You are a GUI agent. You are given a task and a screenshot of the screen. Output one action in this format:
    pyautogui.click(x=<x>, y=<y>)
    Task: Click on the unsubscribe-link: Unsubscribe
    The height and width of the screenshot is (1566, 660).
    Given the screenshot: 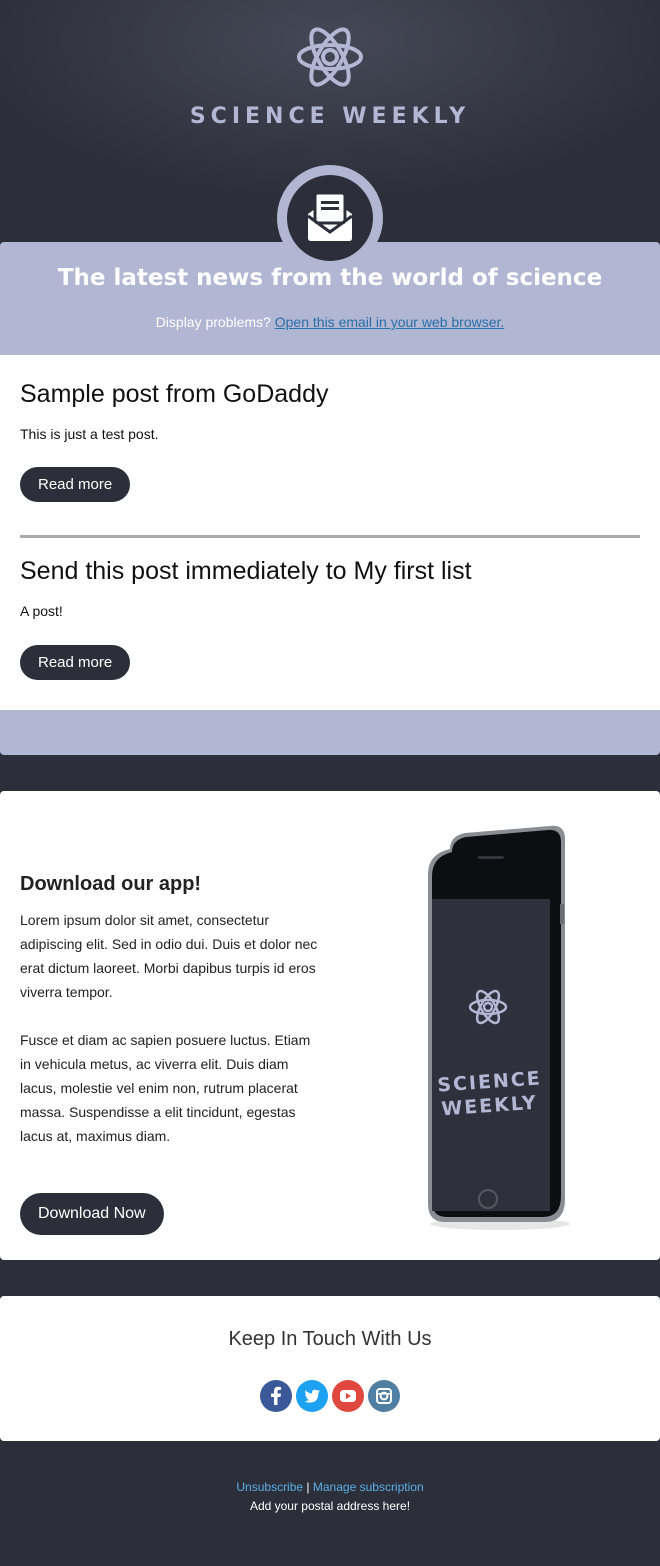 What is the action you would take?
    pyautogui.click(x=269, y=1487)
    